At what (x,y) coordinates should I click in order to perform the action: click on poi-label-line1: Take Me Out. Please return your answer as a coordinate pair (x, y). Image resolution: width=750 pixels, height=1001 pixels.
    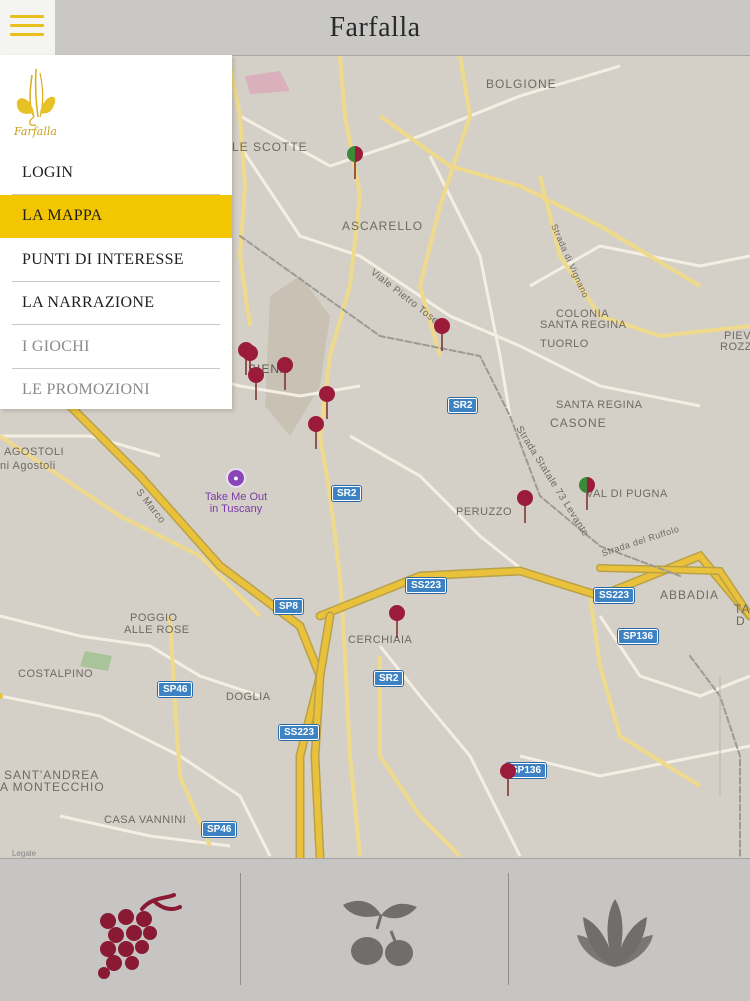
    Looking at the image, I should click on (236, 497).